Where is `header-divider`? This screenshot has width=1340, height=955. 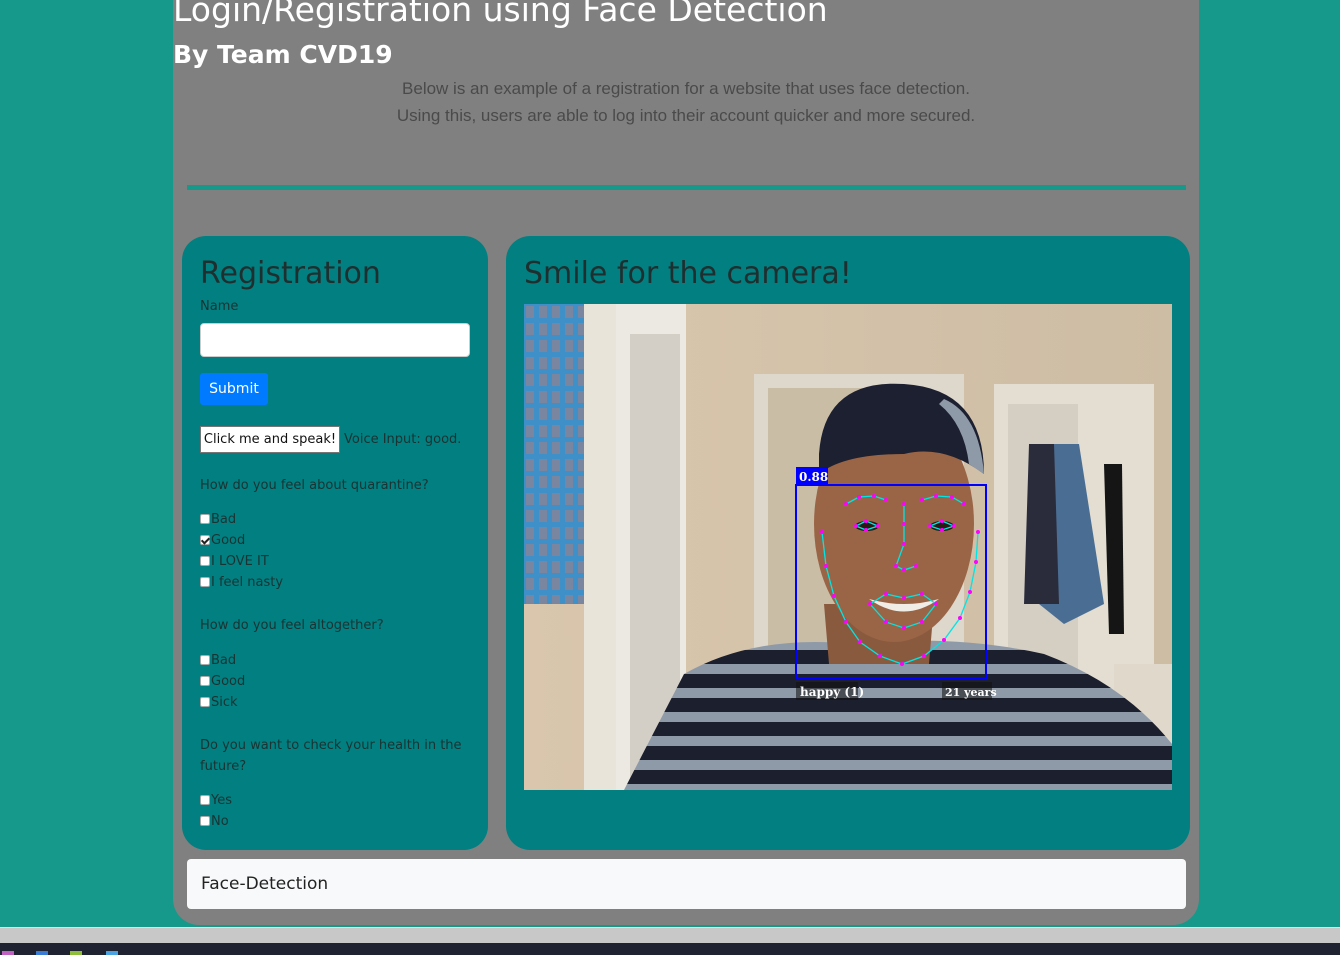
header-divider is located at coordinates (686, 187).